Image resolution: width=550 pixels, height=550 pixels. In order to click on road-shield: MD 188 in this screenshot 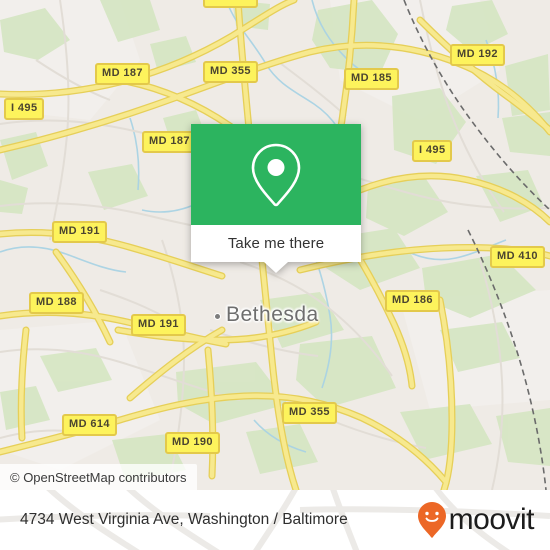, I will do `click(56, 303)`.